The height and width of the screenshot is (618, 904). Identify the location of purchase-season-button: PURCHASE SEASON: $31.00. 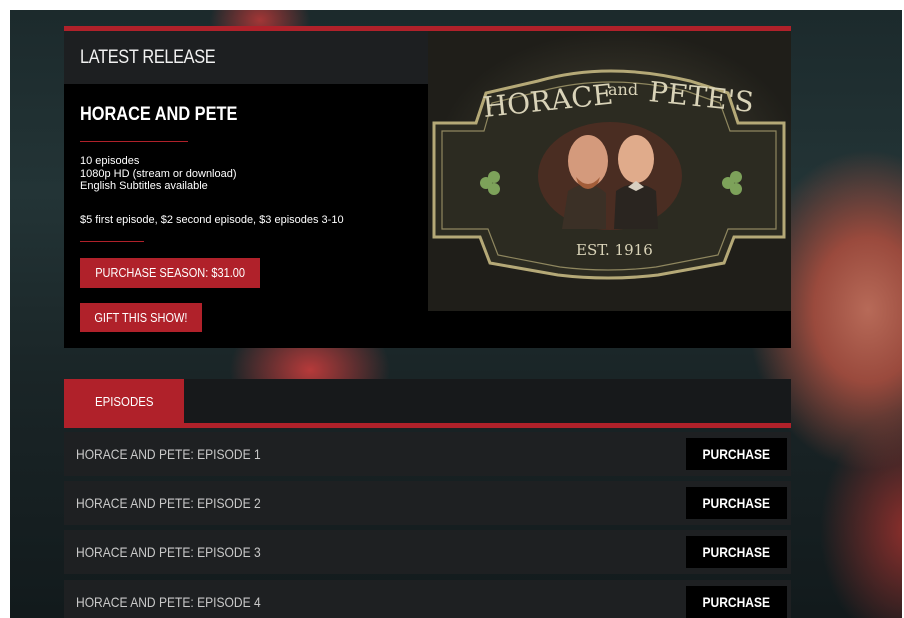
(170, 273).